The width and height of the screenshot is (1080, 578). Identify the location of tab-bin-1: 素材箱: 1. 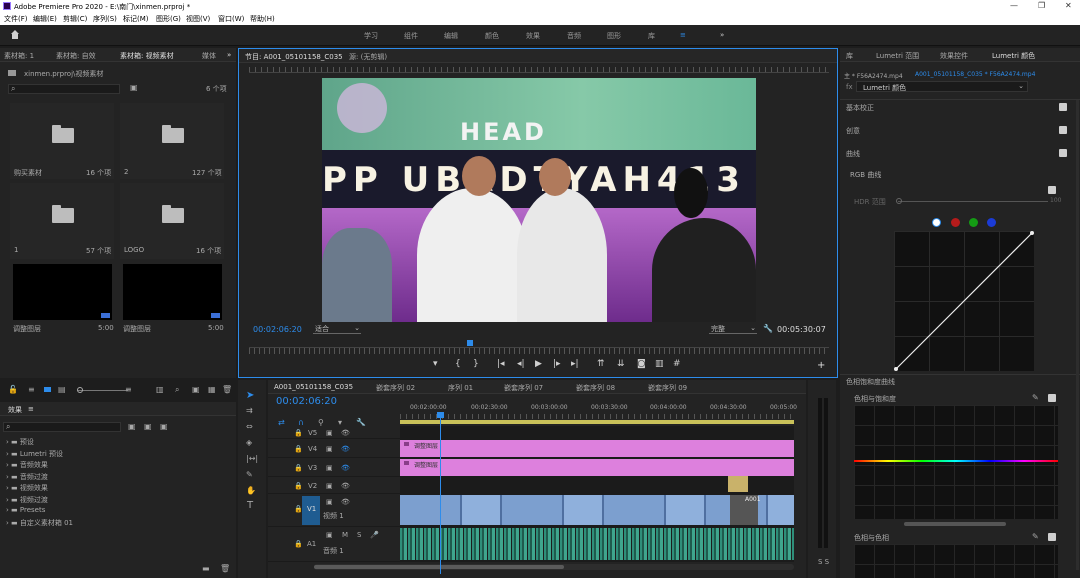
(19, 56).